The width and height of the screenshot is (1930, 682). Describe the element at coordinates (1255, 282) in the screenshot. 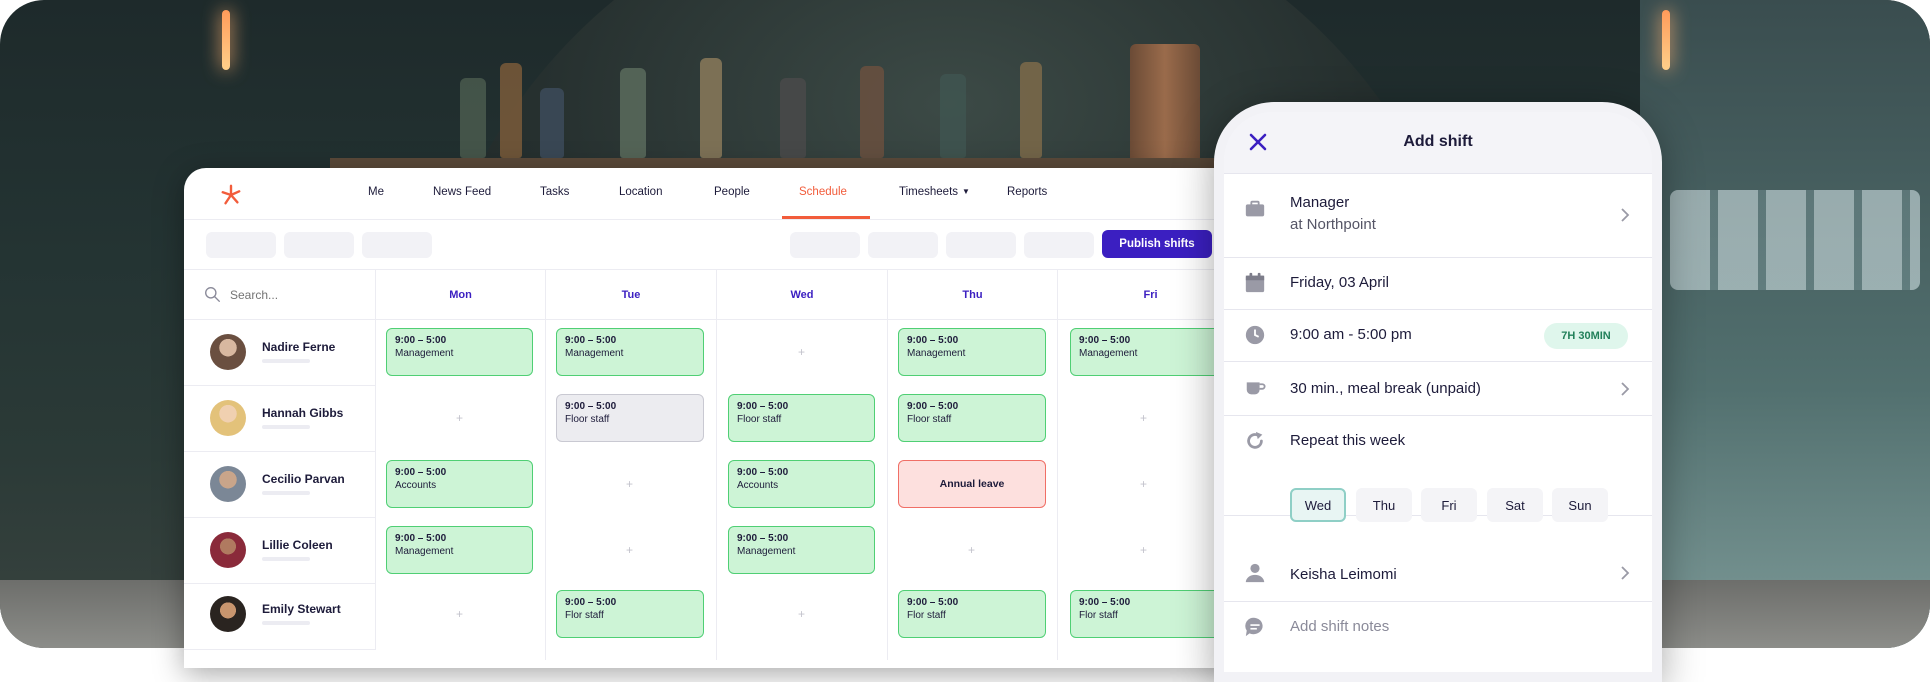

I see `calendar-icon` at that location.